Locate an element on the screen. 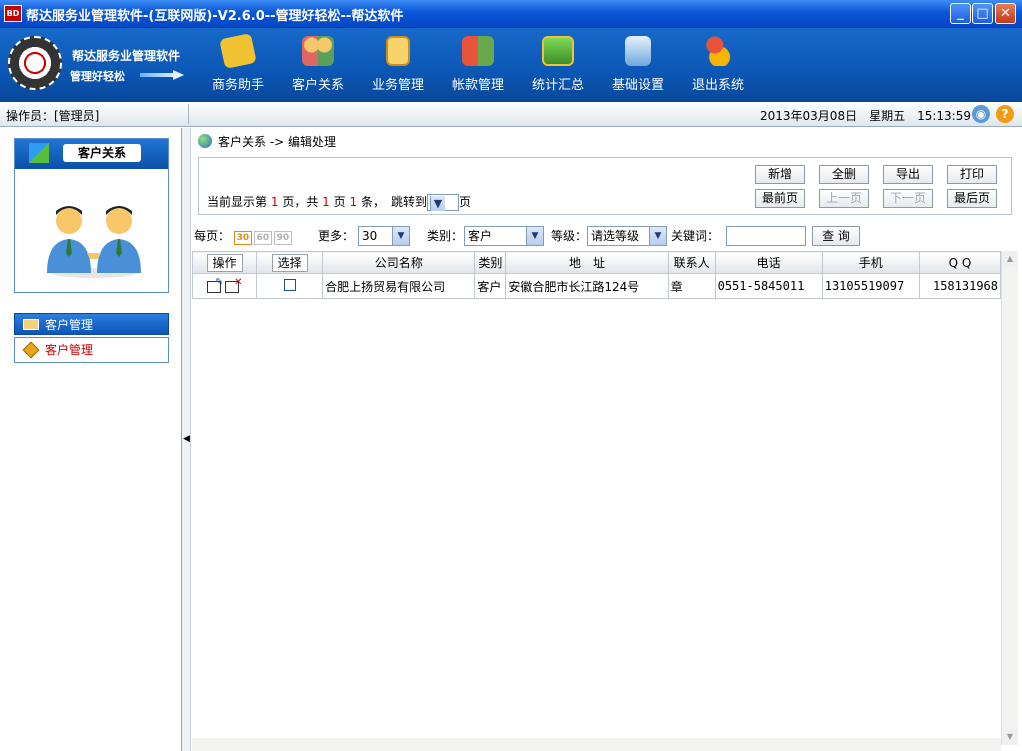  select-all-button: 选择 is located at coordinates (289, 262).